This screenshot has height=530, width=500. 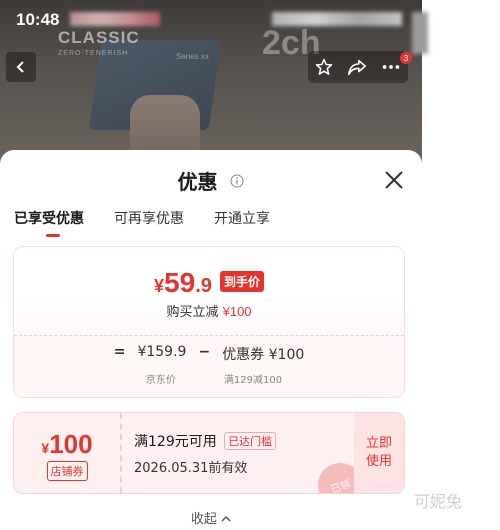 I want to click on close-icon, so click(x=394, y=180).